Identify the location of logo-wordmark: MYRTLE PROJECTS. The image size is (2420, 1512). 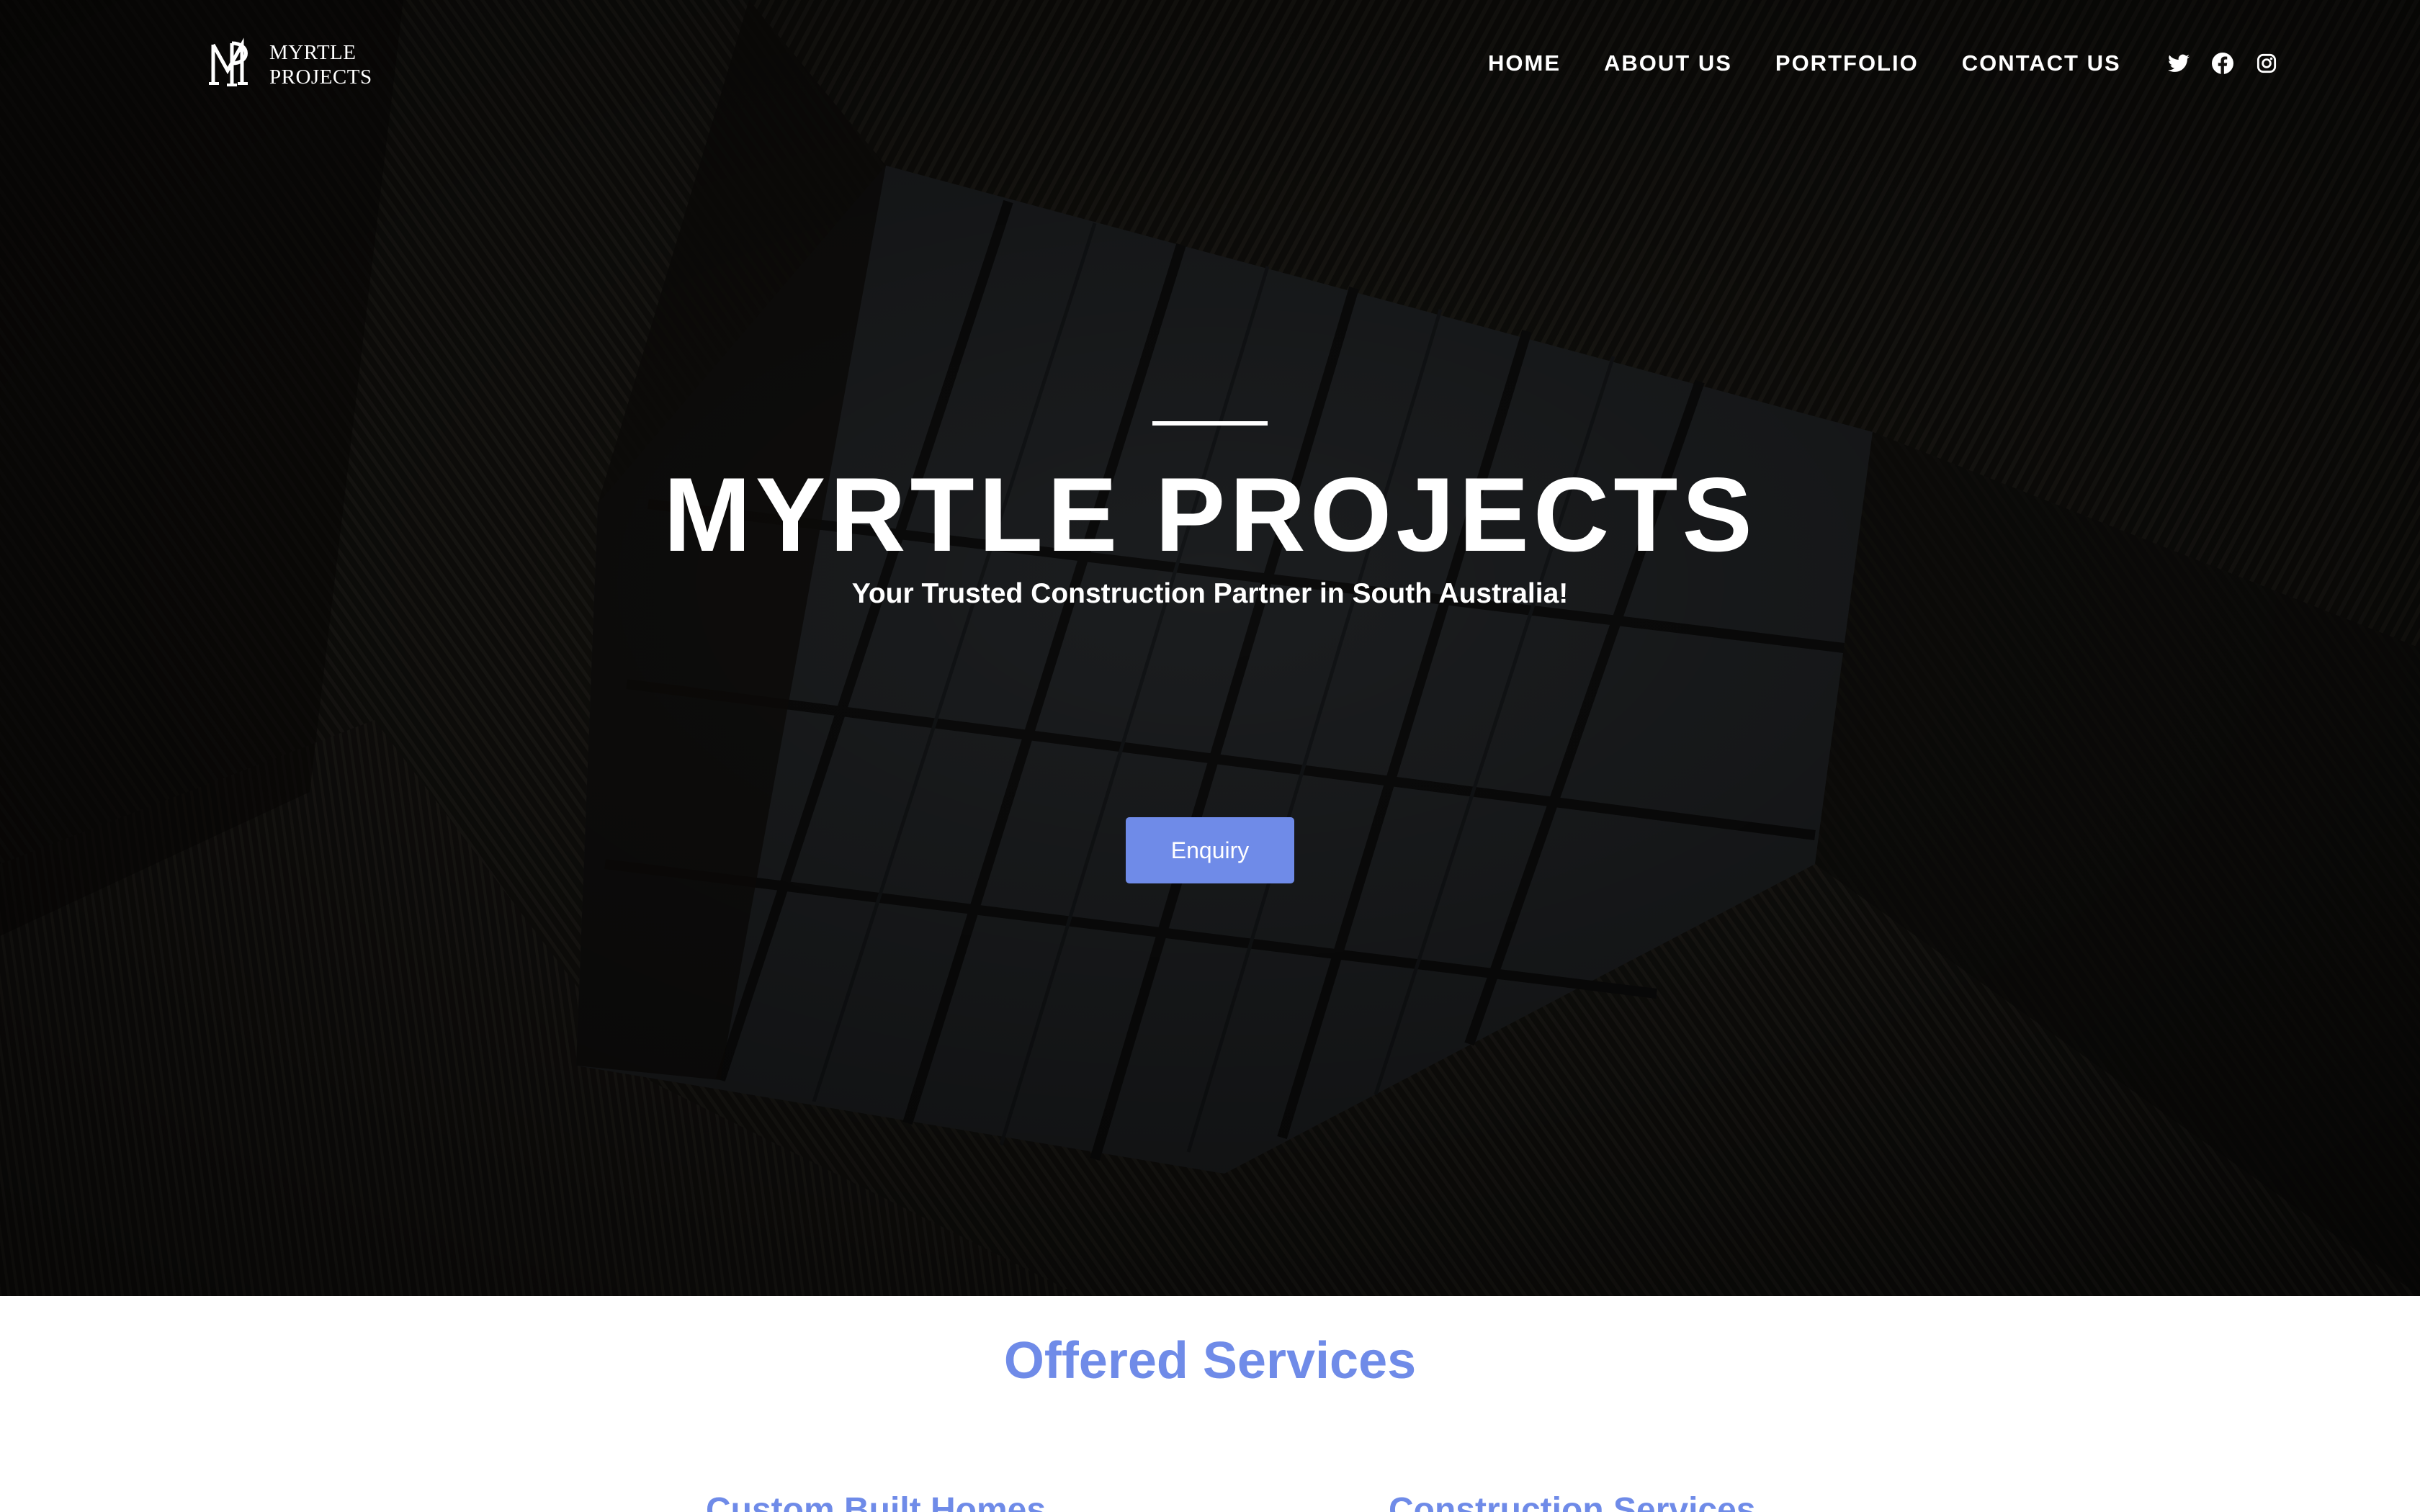
(320, 64).